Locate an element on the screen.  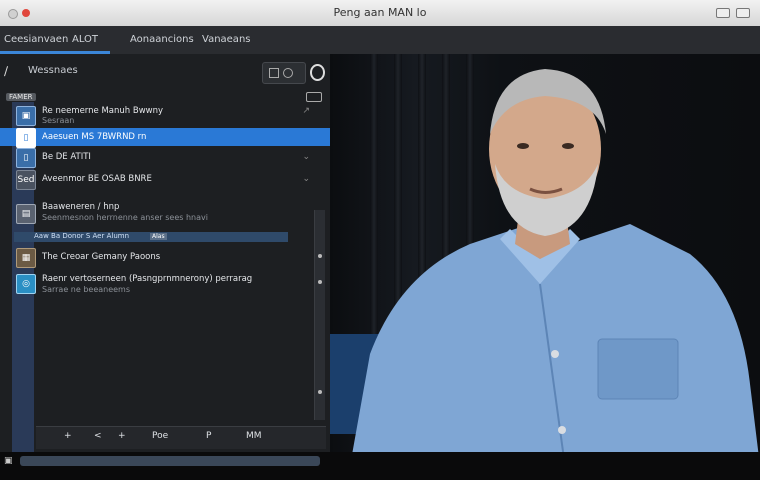
play-pause-button: Poe is located at coordinates (160, 436).